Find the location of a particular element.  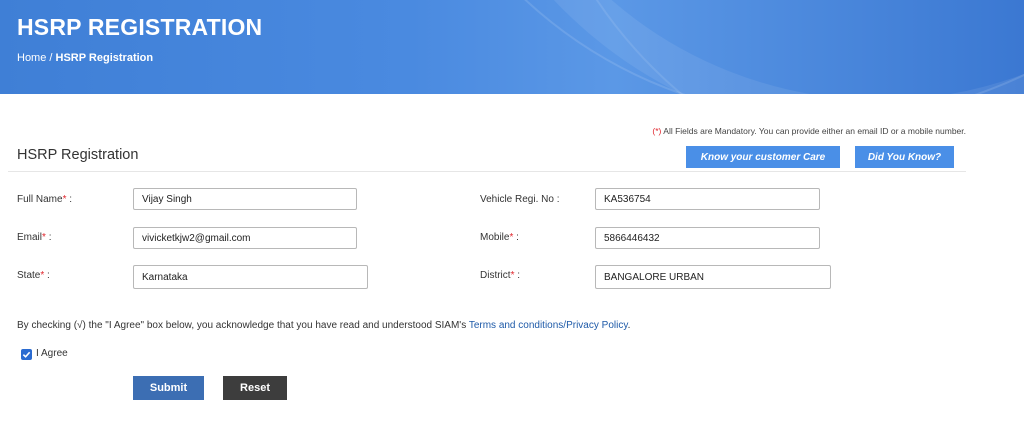

vehicle-no-label: Vehicle Regi. No : is located at coordinates (520, 199).